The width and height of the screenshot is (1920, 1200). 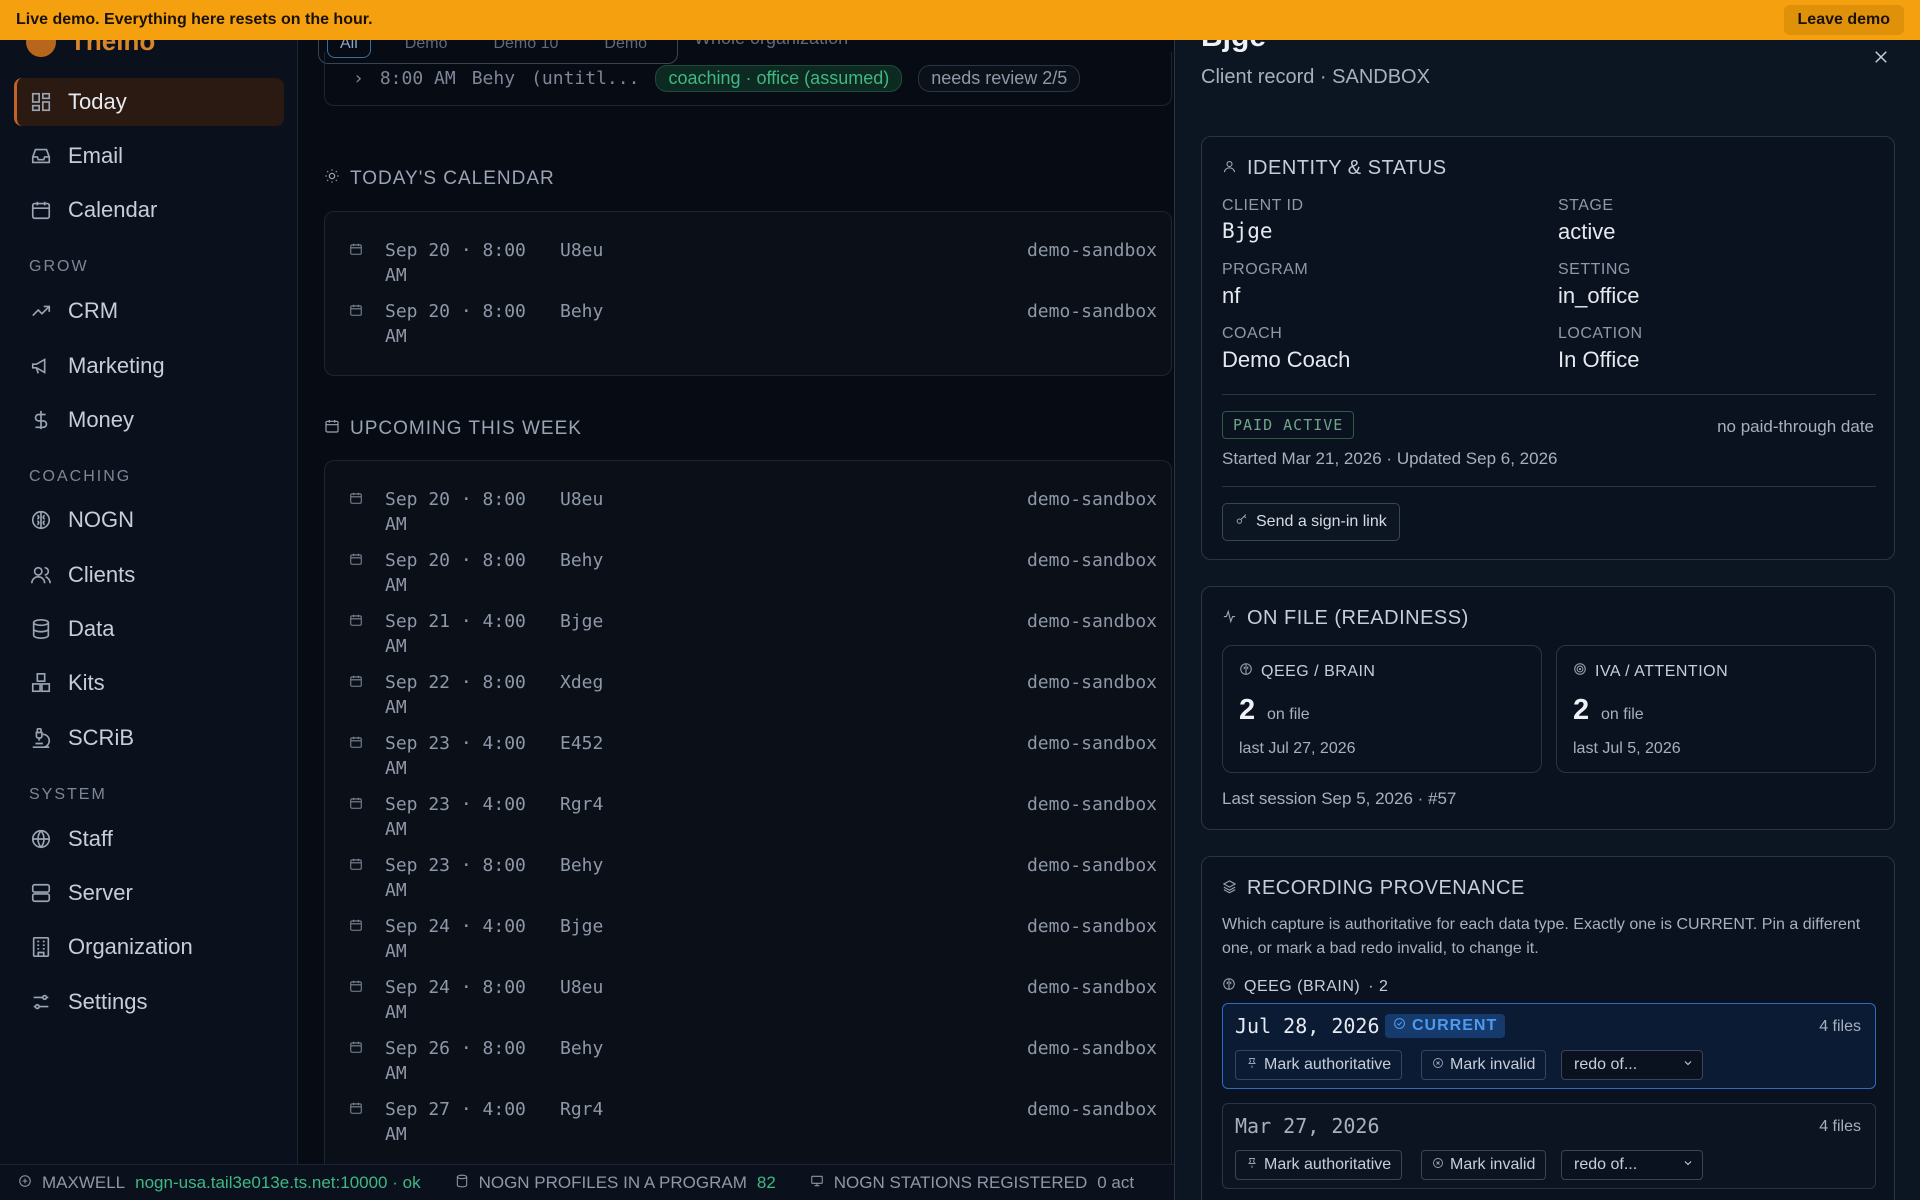 I want to click on sidebar-item-email: Email, so click(x=149, y=156).